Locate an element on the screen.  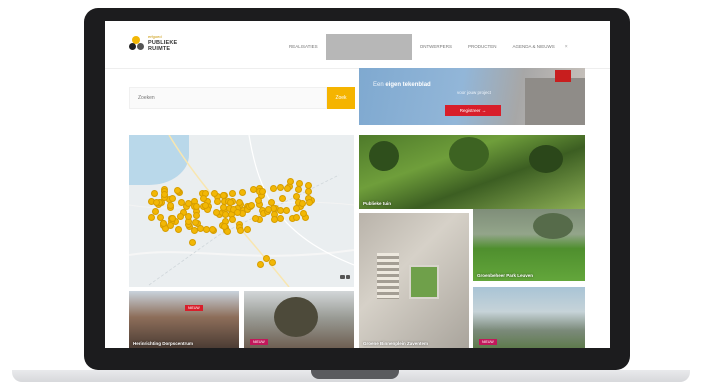
search-input is located at coordinates (228, 98).